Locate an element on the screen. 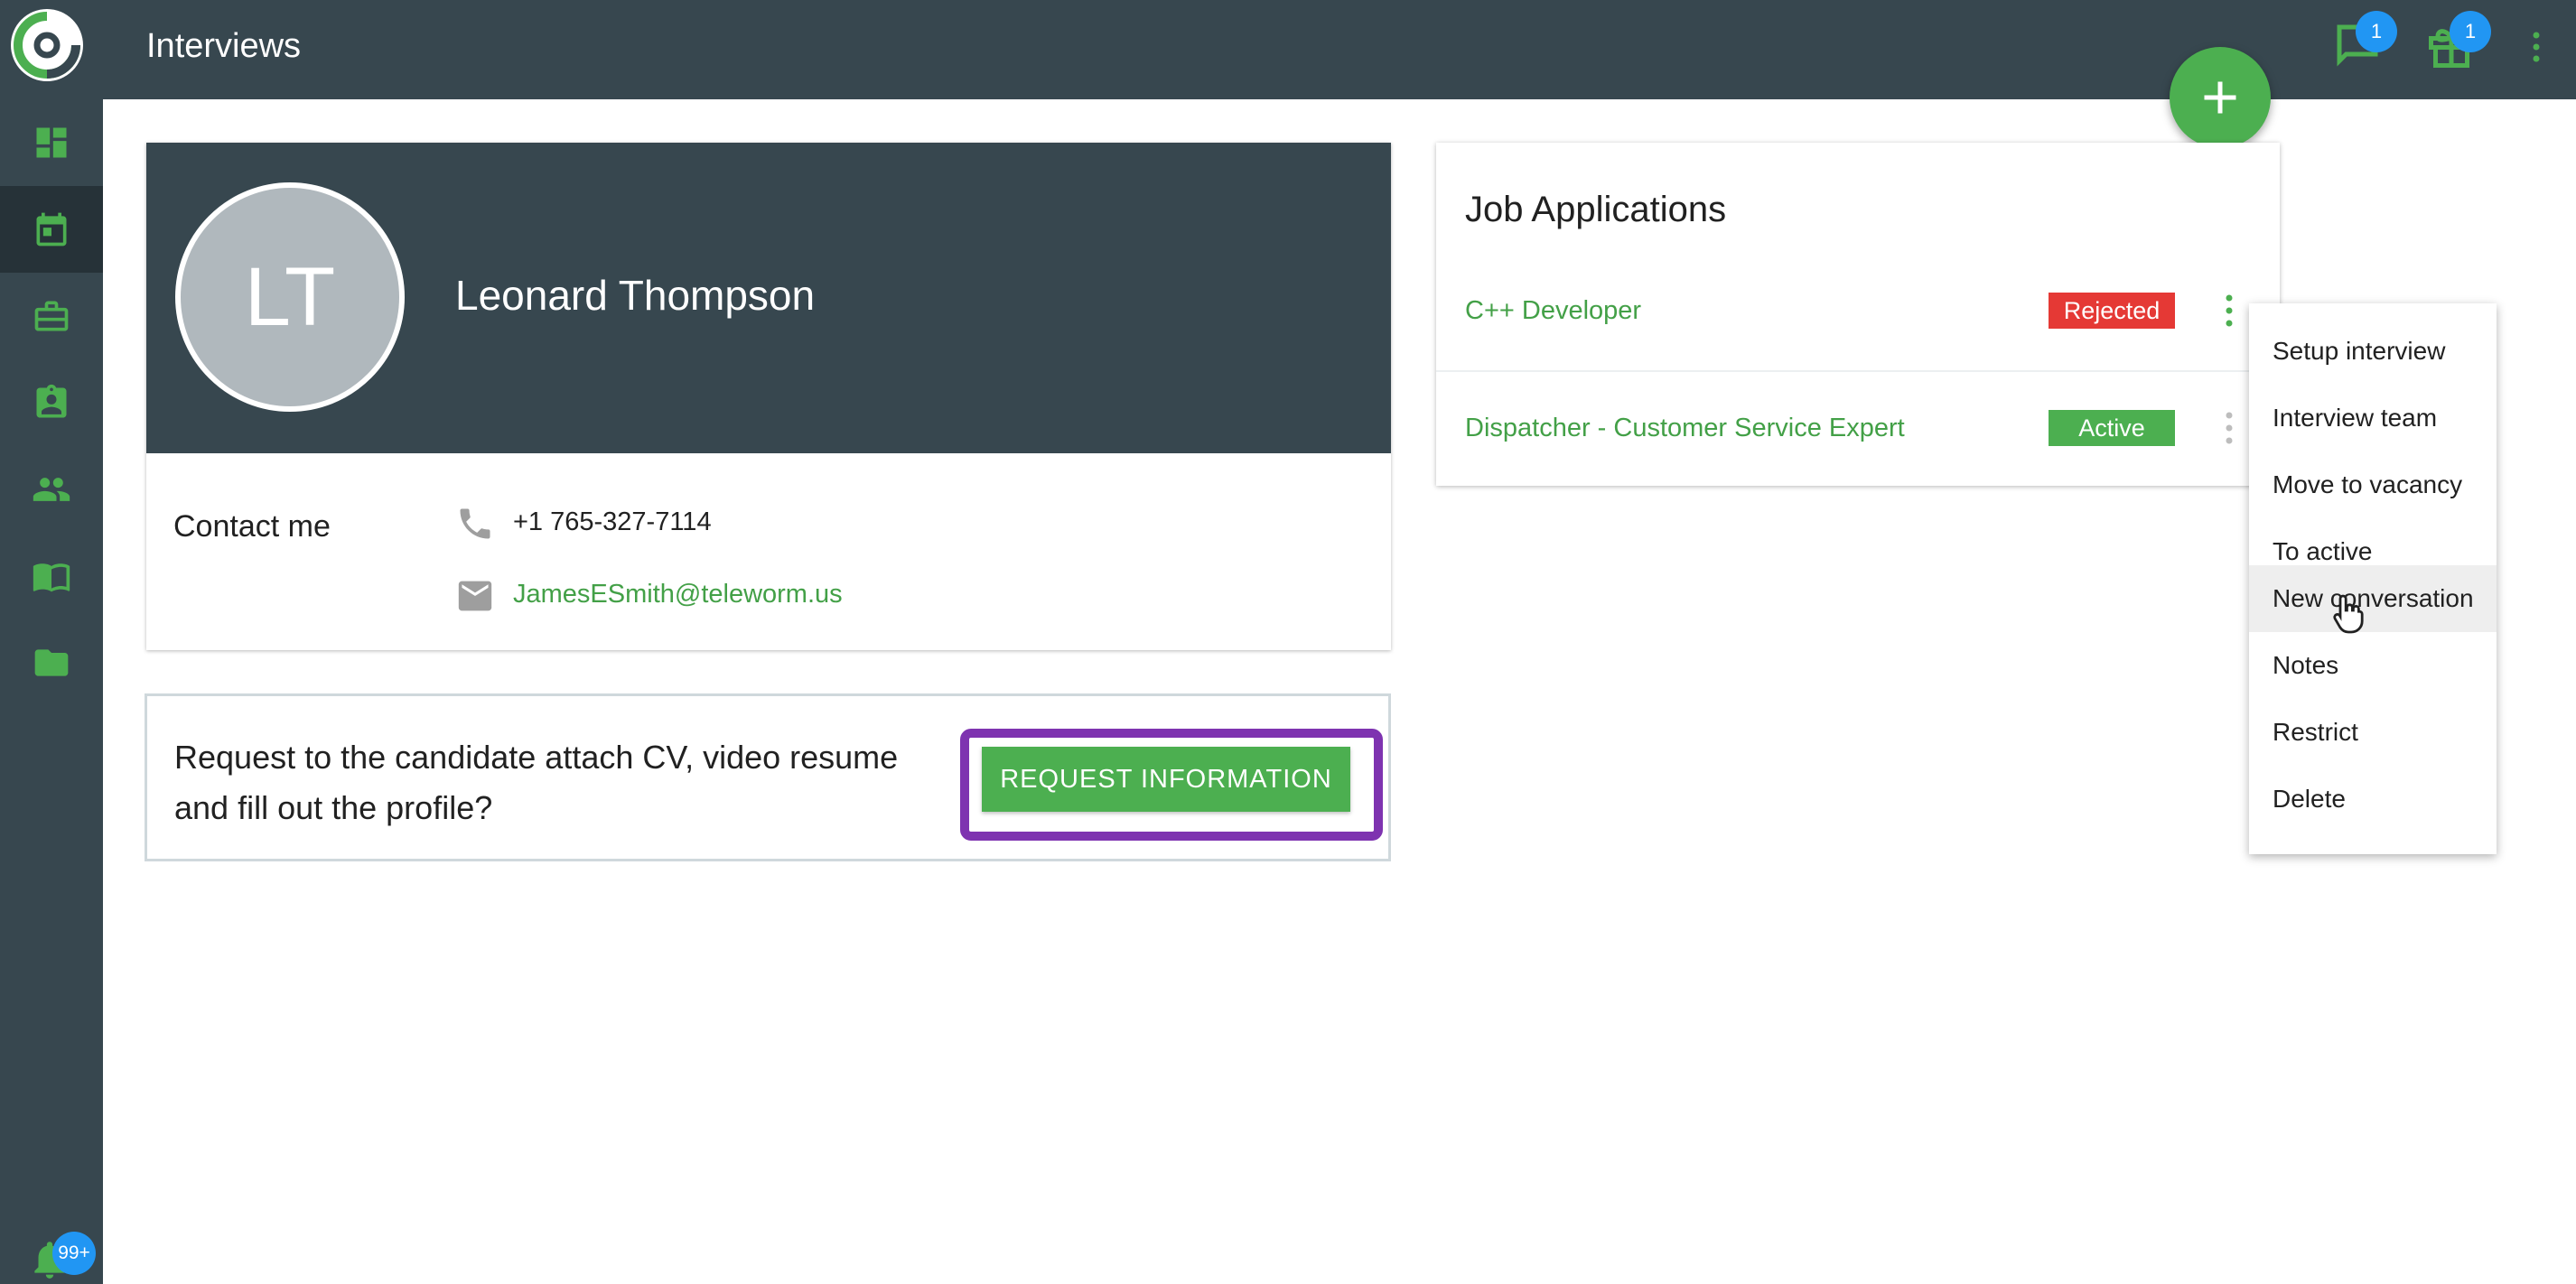  dashboard-icon is located at coordinates (51, 142).